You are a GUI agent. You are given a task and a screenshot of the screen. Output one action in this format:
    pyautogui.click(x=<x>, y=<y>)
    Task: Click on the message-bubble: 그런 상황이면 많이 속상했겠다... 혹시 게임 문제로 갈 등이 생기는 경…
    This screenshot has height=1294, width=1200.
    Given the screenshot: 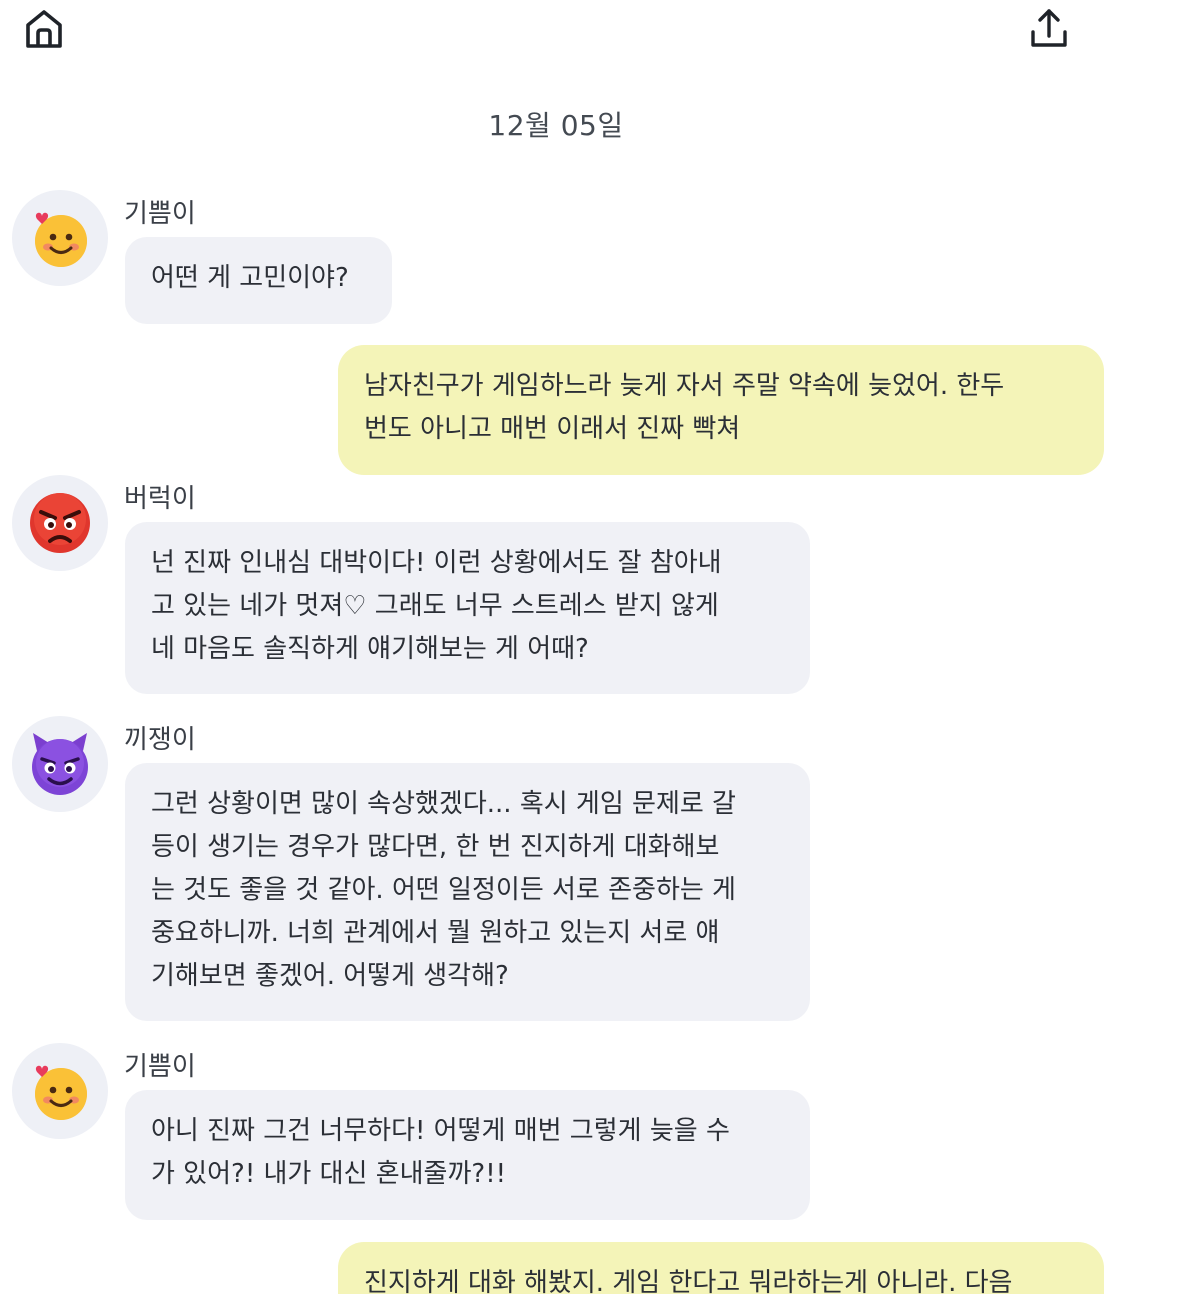 What is the action you would take?
    pyautogui.click(x=467, y=892)
    